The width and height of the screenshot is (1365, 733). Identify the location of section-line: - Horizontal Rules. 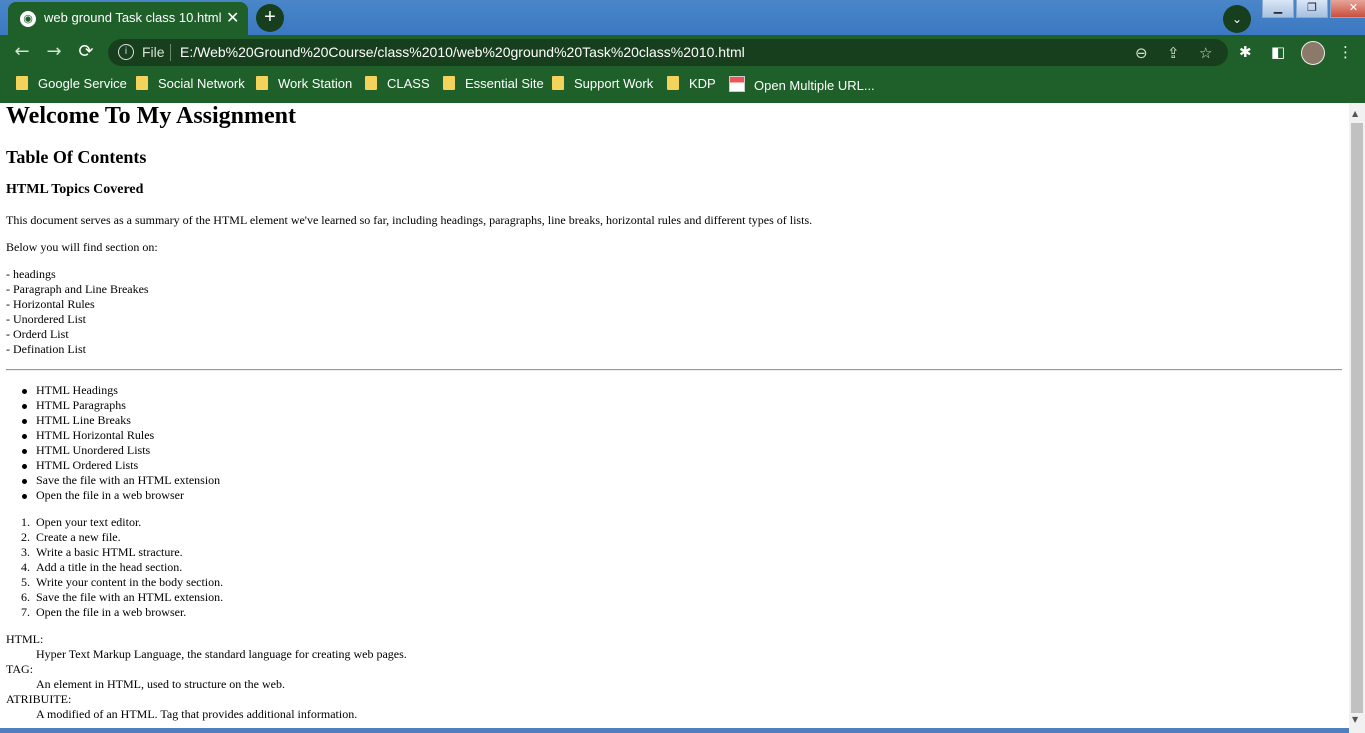
(50, 304).